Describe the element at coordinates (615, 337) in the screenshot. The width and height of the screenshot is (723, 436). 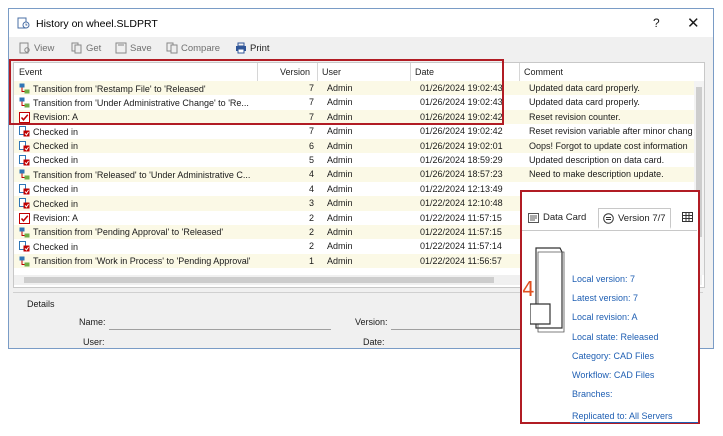
I see `local-state: Local state: Released` at that location.